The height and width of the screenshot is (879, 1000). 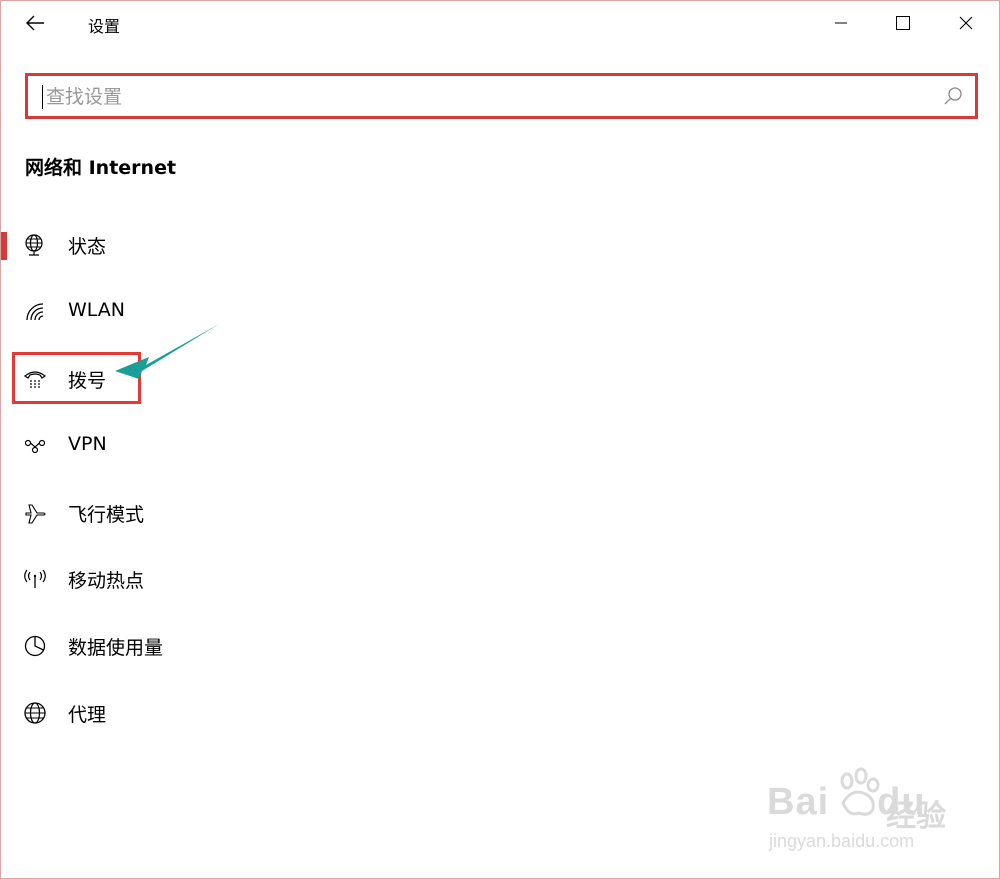 I want to click on active-indicator, so click(x=4, y=246).